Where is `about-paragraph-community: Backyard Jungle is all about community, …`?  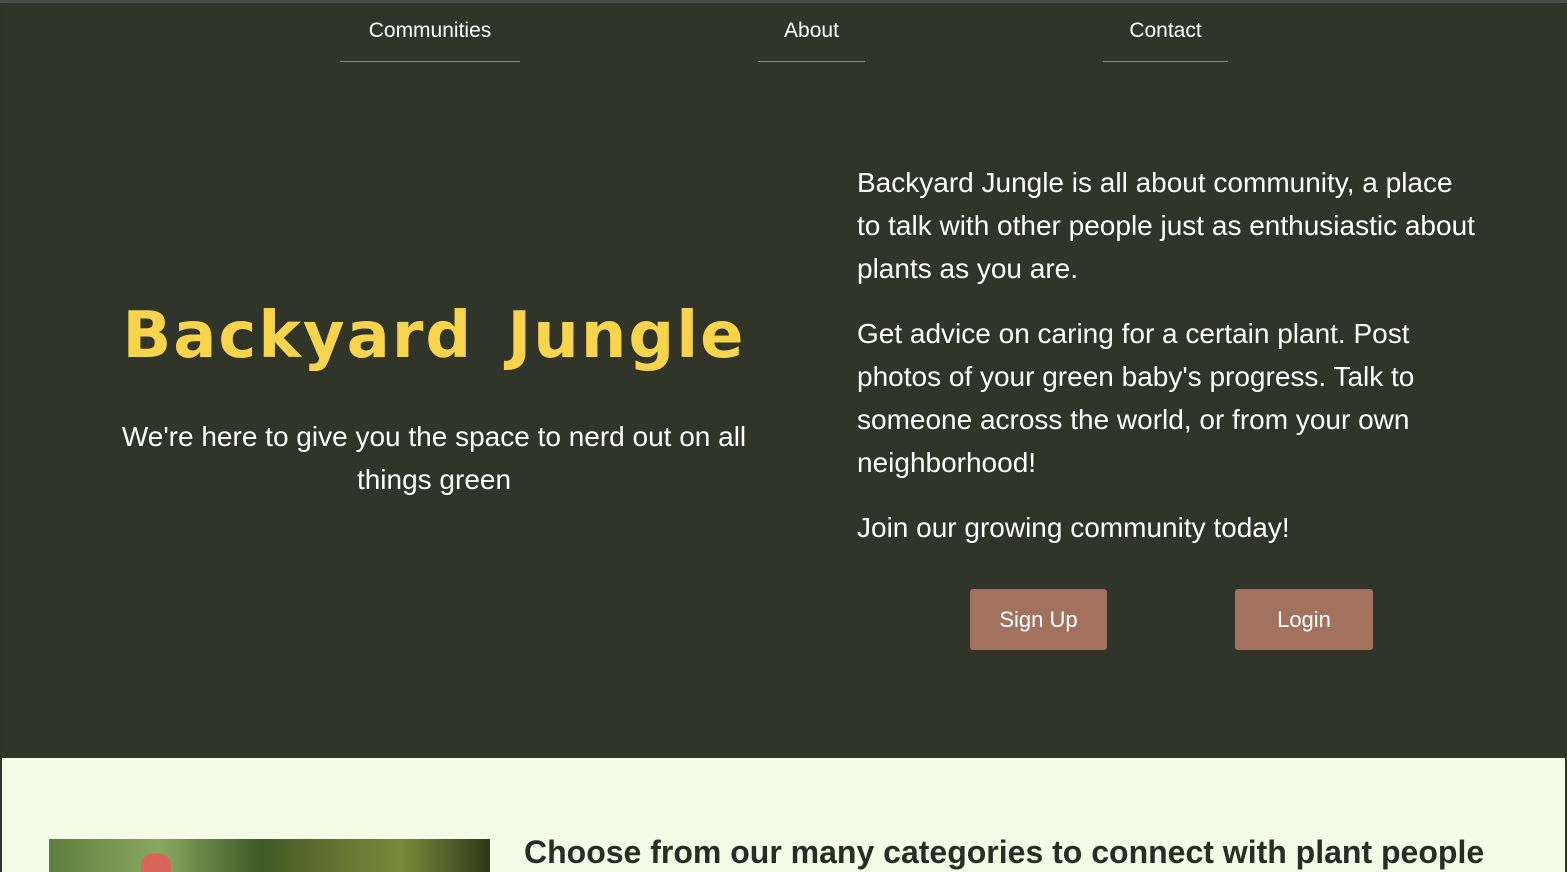
about-paragraph-community: Backyard Jungle is all about community, … is located at coordinates (1166, 225).